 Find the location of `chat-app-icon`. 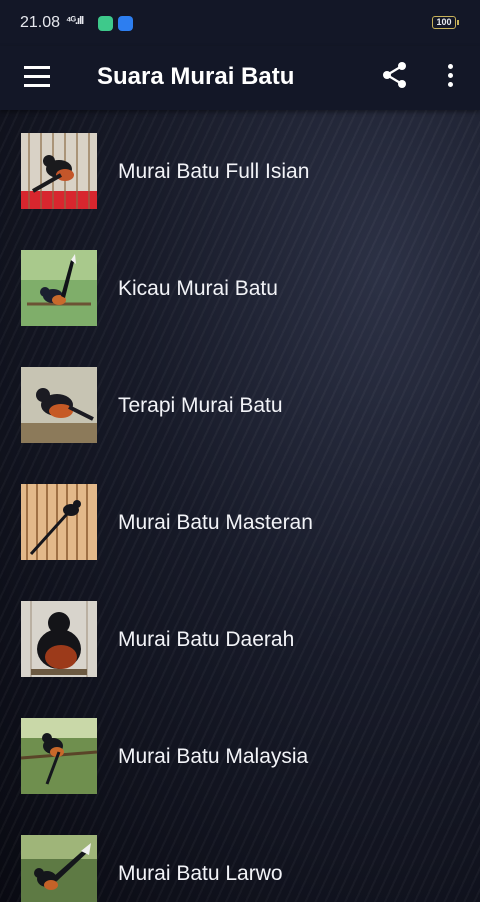

chat-app-icon is located at coordinates (105, 23).